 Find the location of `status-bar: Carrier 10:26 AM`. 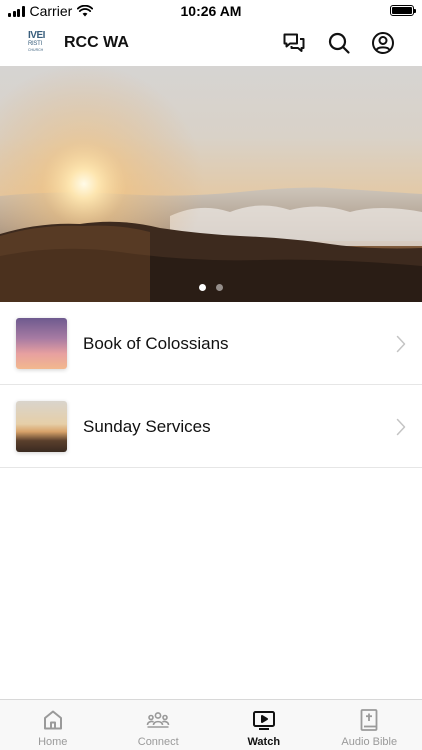

status-bar: Carrier 10:26 AM is located at coordinates (211, 11).